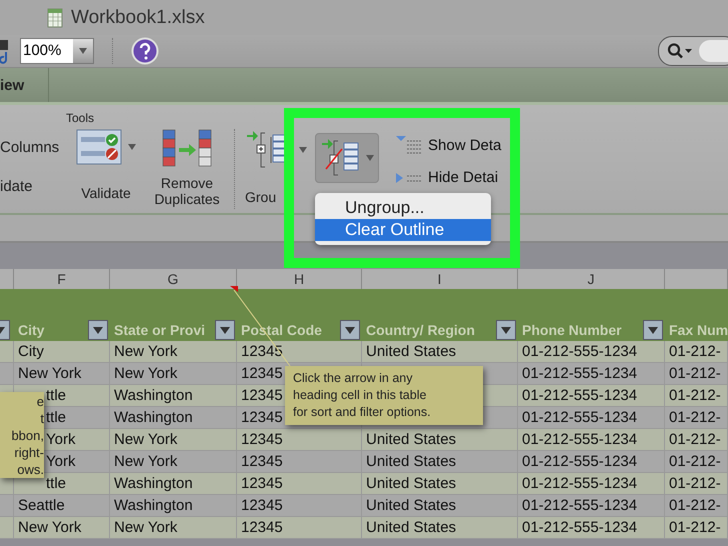 The image size is (728, 546). Describe the element at coordinates (99, 147) in the screenshot. I see `validate-icon` at that location.